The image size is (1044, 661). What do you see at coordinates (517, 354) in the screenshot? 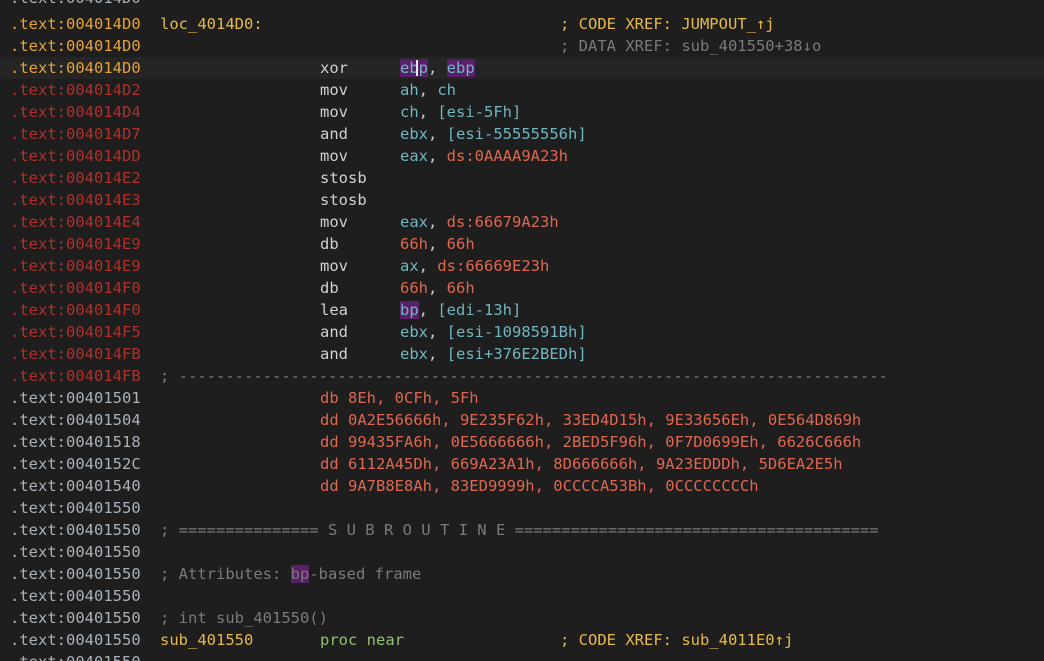
I see `operand: [esi+376E2BEDh]` at bounding box center [517, 354].